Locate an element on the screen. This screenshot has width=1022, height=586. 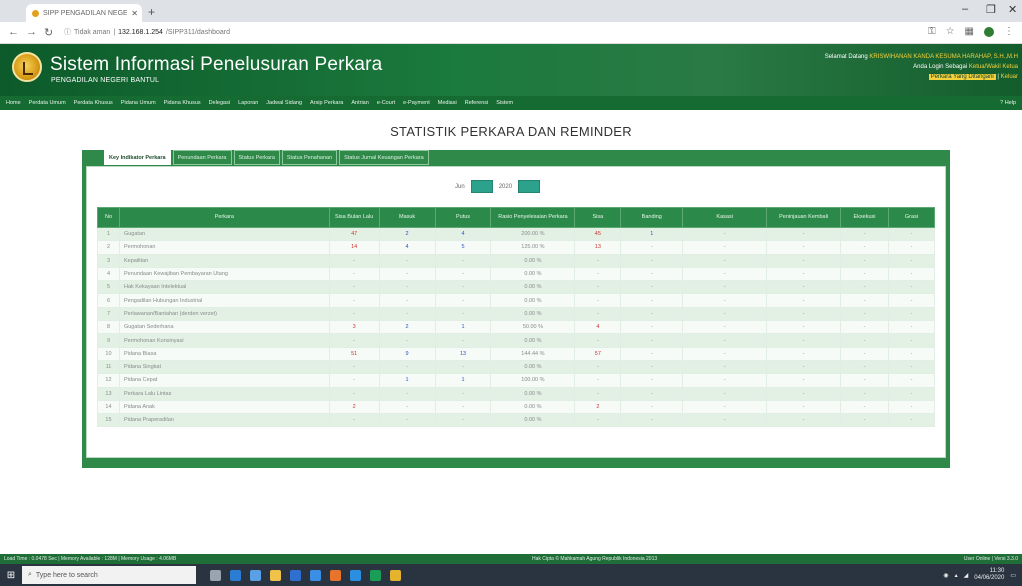
table-cell: 14 is located at coordinates (354, 247).